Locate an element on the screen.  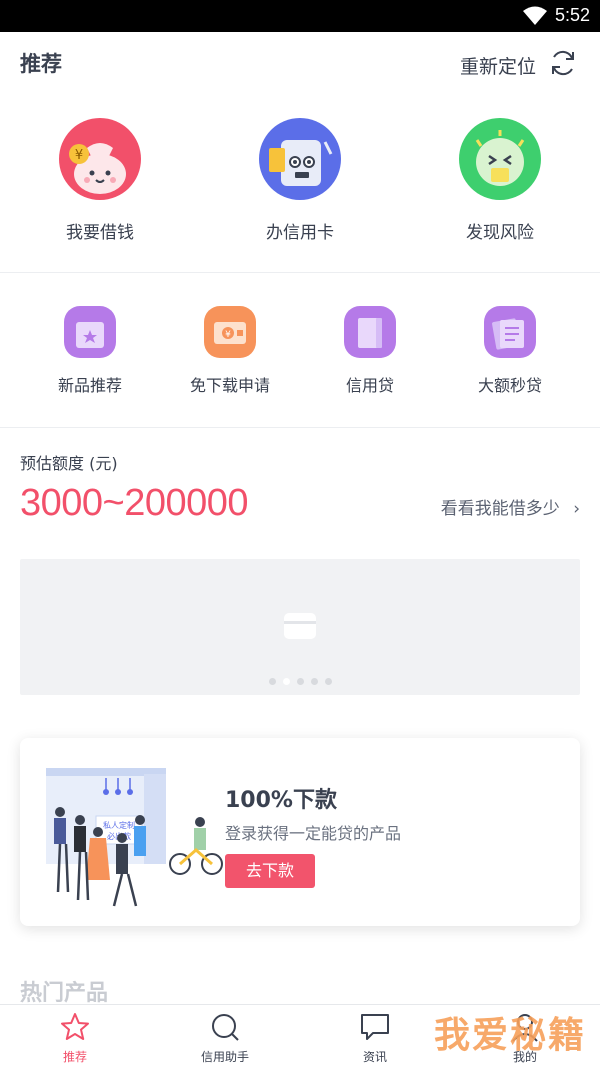
check-borrow-amount-link: 看看我能借多少 › is located at coordinates (510, 506).